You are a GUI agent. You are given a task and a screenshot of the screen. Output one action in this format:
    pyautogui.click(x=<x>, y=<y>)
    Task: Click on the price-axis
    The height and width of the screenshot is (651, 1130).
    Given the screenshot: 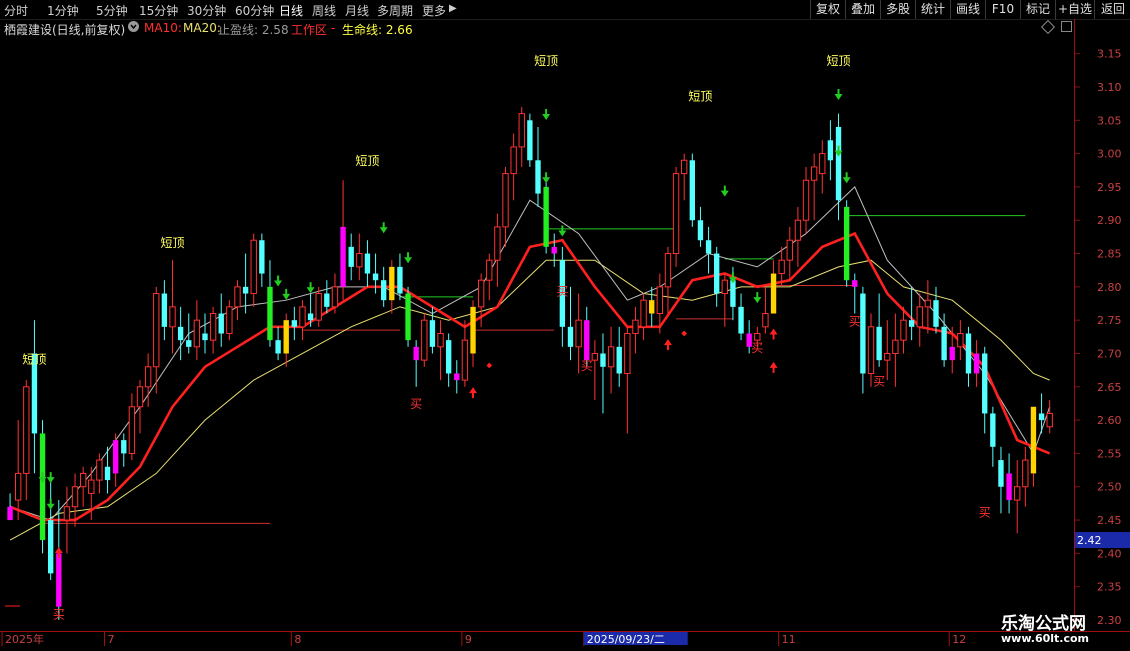 What is the action you would take?
    pyautogui.click(x=1102, y=325)
    